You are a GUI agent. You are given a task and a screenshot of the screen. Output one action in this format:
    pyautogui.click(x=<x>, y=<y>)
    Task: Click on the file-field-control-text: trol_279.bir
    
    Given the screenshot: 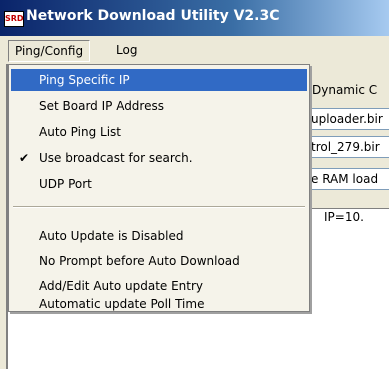 What is the action you would take?
    pyautogui.click(x=345, y=147)
    